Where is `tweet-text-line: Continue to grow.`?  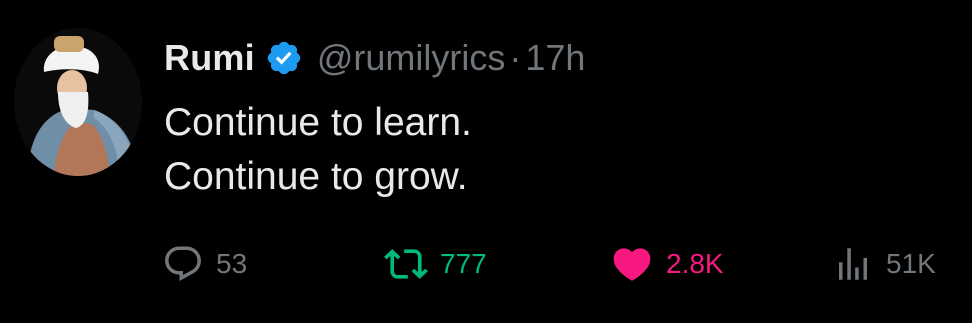 tweet-text-line: Continue to grow. is located at coordinates (316, 176).